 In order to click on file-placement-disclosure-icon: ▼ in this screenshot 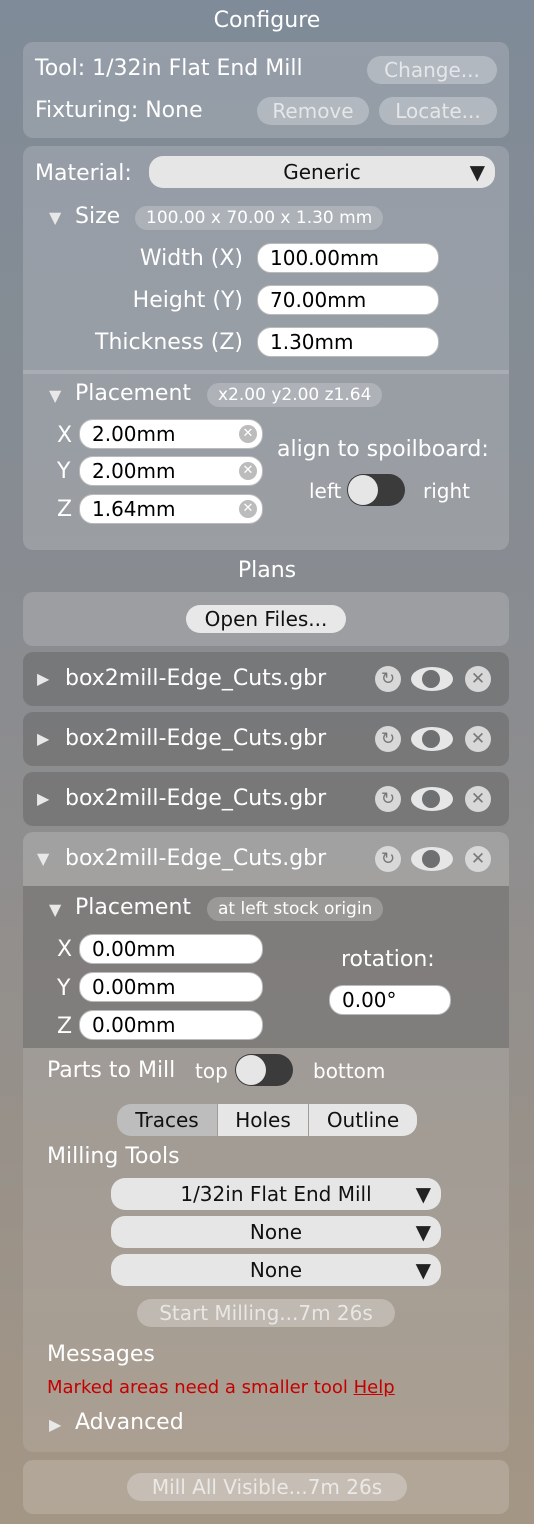, I will do `click(55, 909)`.